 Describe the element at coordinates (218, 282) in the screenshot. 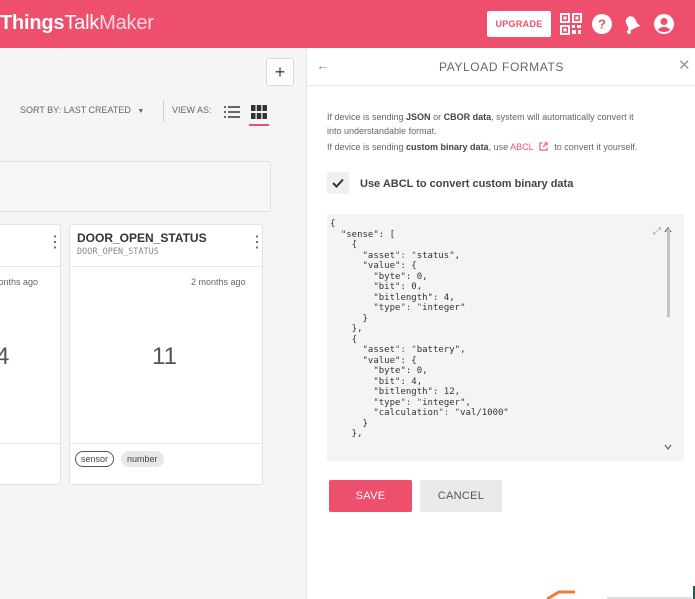

I see `card-timestamp: 2 months ago` at that location.